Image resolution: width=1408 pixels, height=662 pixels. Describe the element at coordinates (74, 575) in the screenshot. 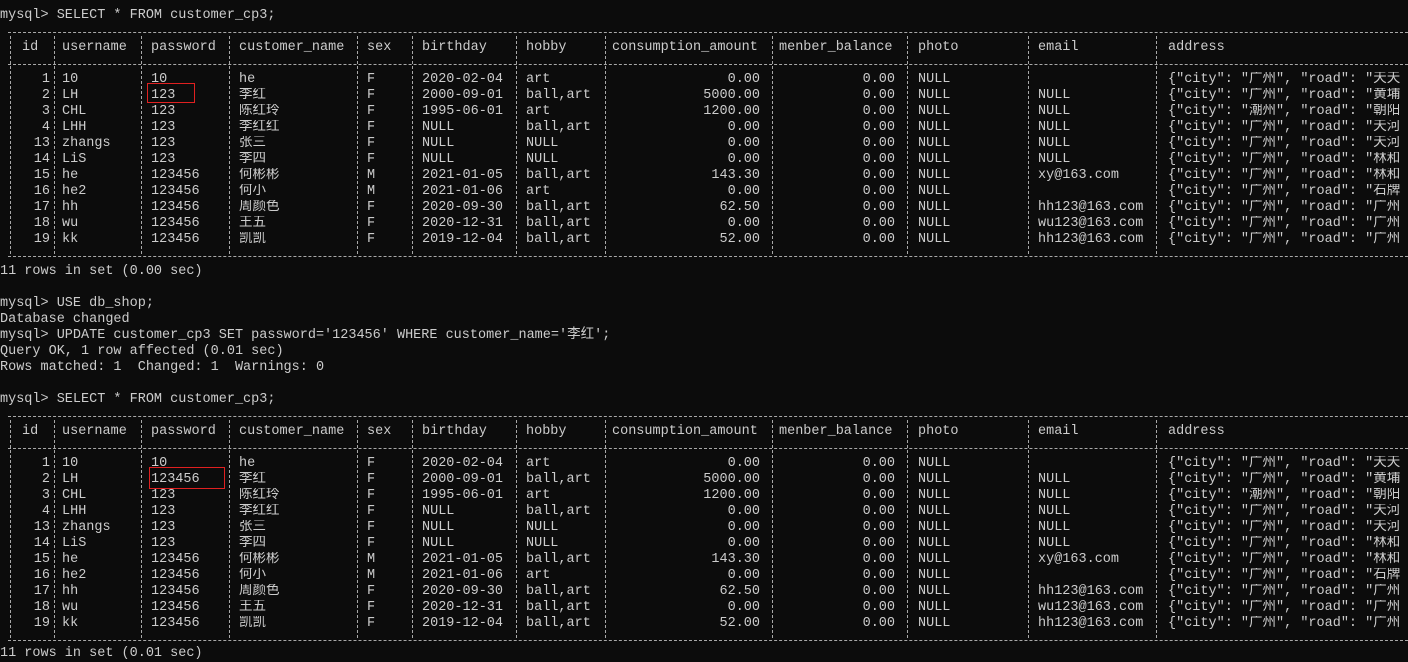

I see `table2-cell-username: he2` at that location.